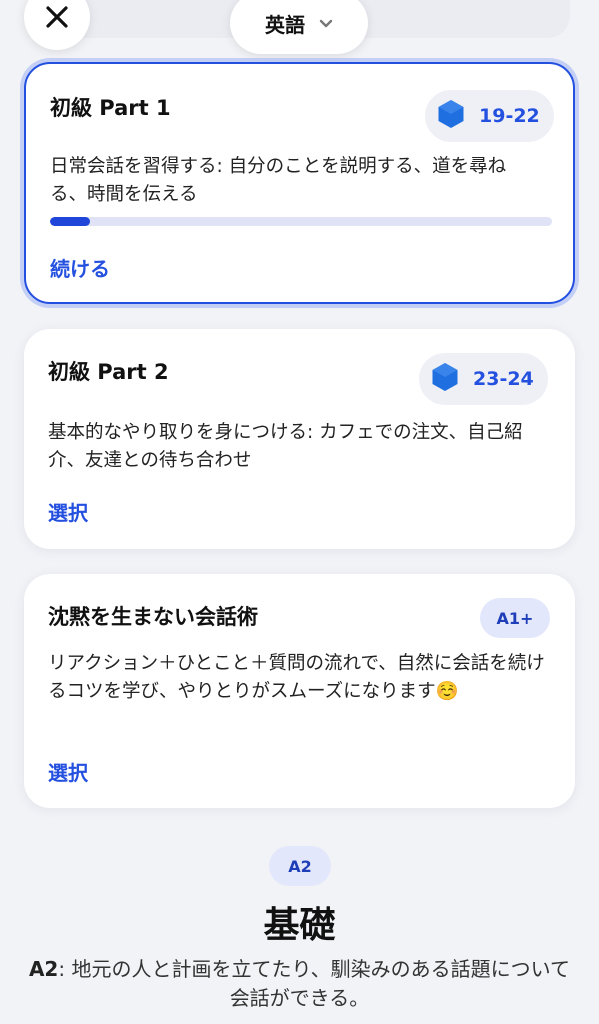 This screenshot has height=1024, width=599. I want to click on close-icon, so click(57, 17).